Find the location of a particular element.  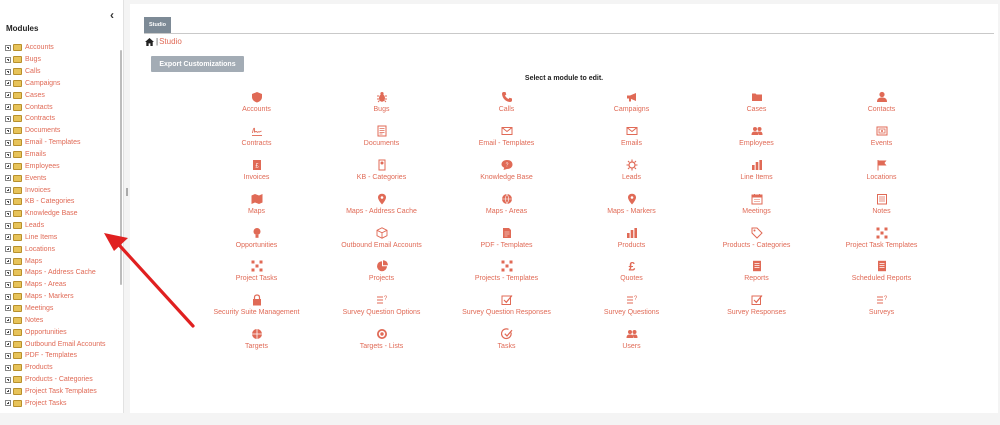

sidebar-module-item: Project Tasks is located at coordinates (62, 403).